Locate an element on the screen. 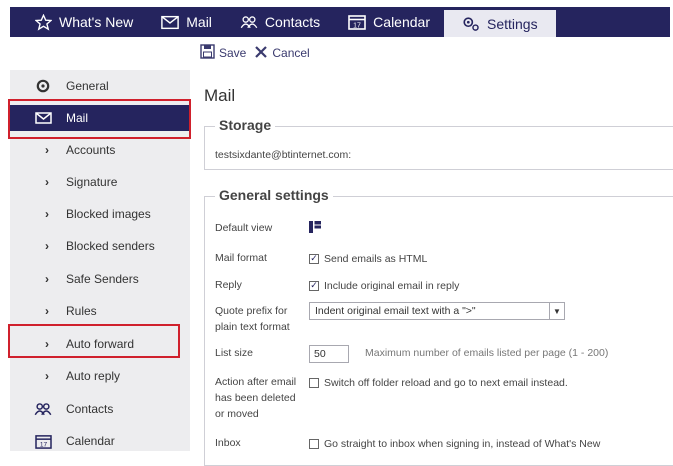  sidebar-item-label: Safe Senders is located at coordinates (102, 279).